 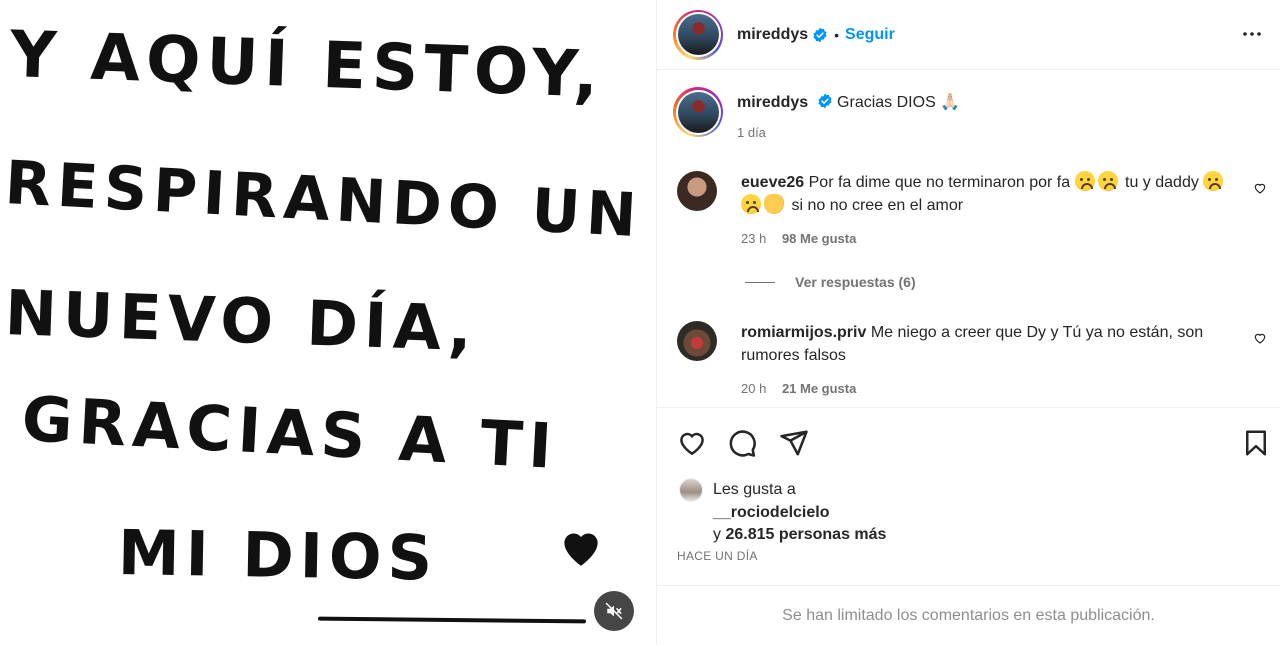 I want to click on post-header: mireddys • Seguir, so click(x=968, y=35).